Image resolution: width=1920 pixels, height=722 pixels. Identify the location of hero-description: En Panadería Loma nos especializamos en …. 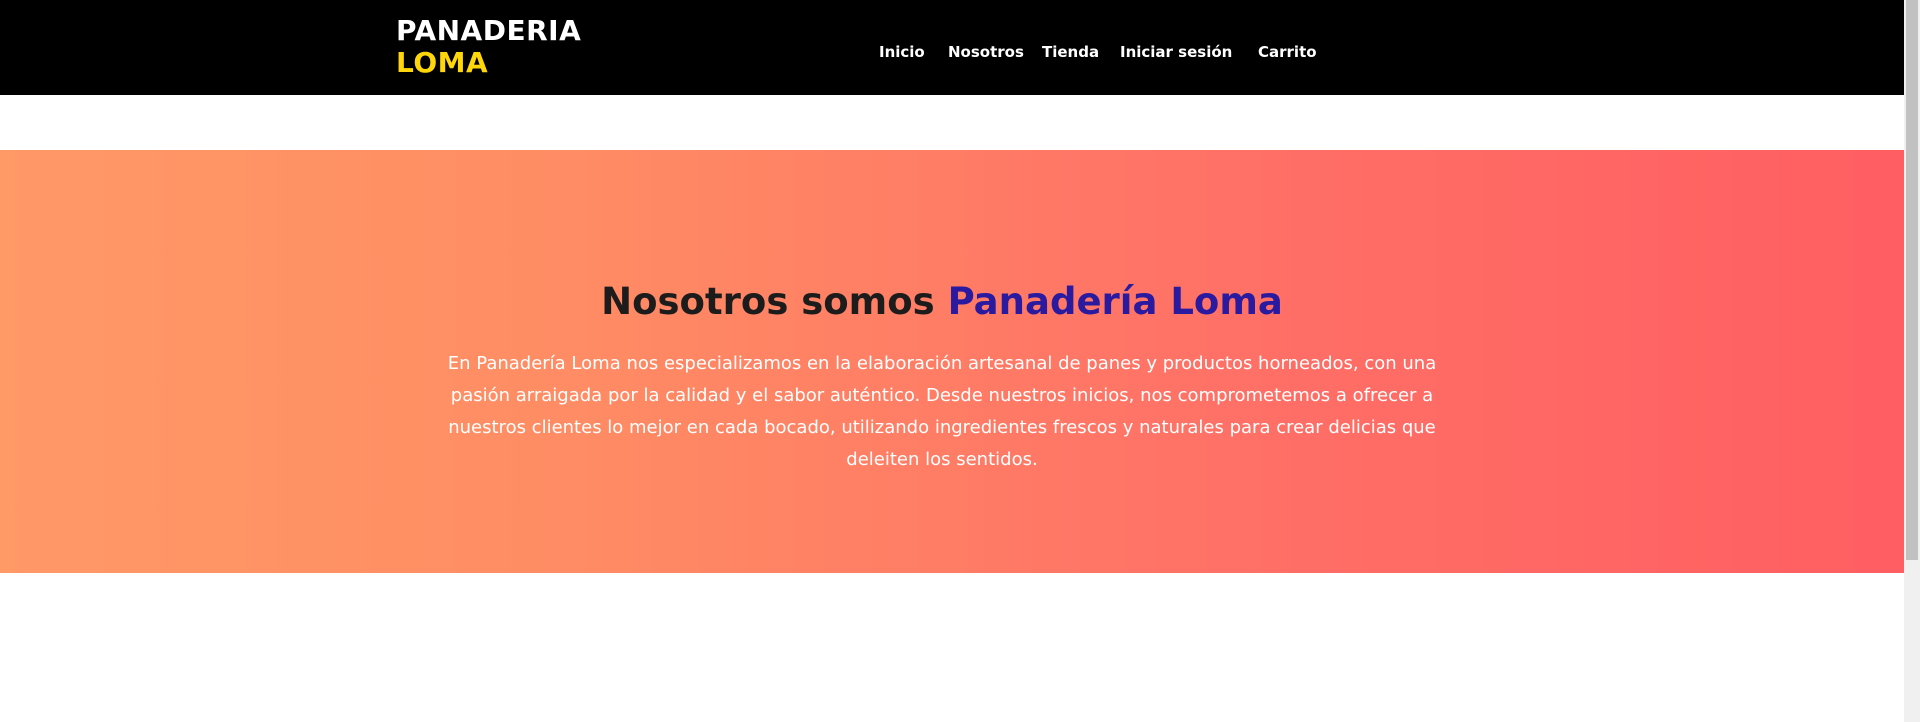
(942, 411).